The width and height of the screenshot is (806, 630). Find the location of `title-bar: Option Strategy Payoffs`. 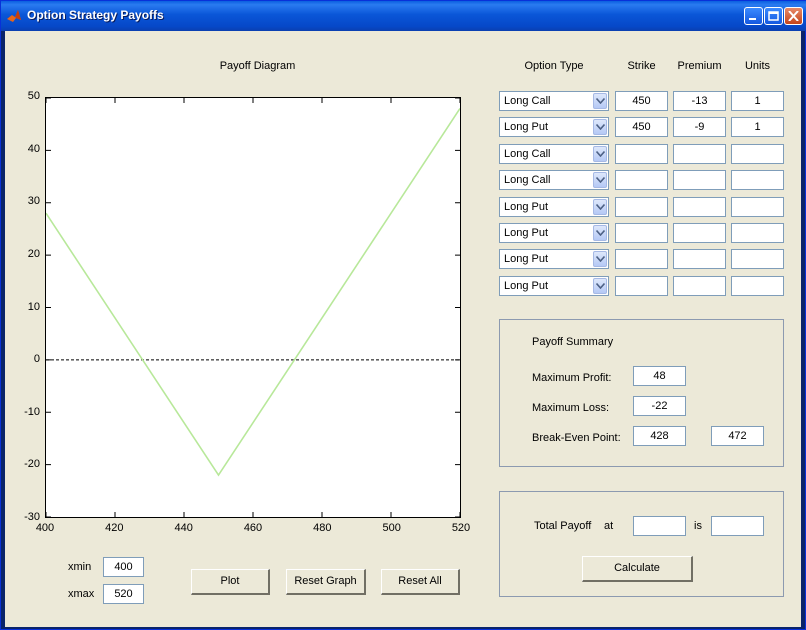

title-bar: Option Strategy Payoffs is located at coordinates (403, 16).